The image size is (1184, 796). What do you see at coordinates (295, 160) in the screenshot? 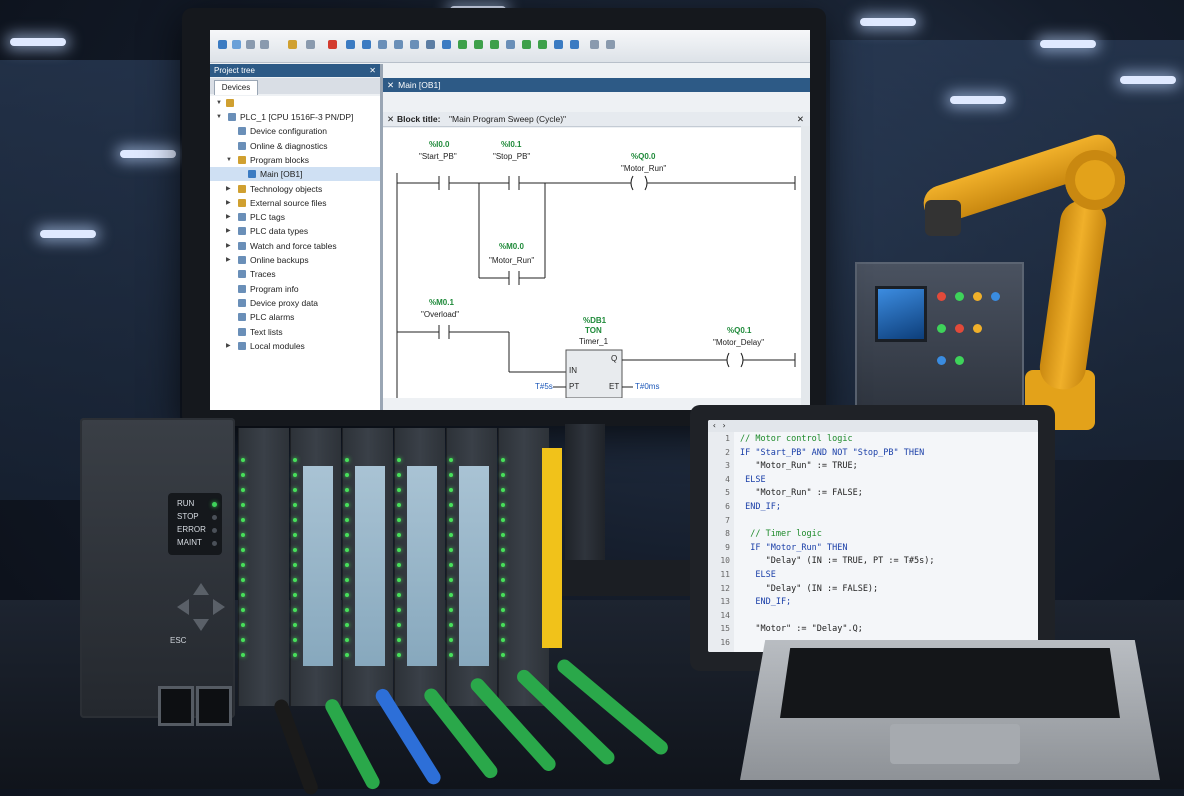
I see `tree-item: ▼ Program blocks` at bounding box center [295, 160].